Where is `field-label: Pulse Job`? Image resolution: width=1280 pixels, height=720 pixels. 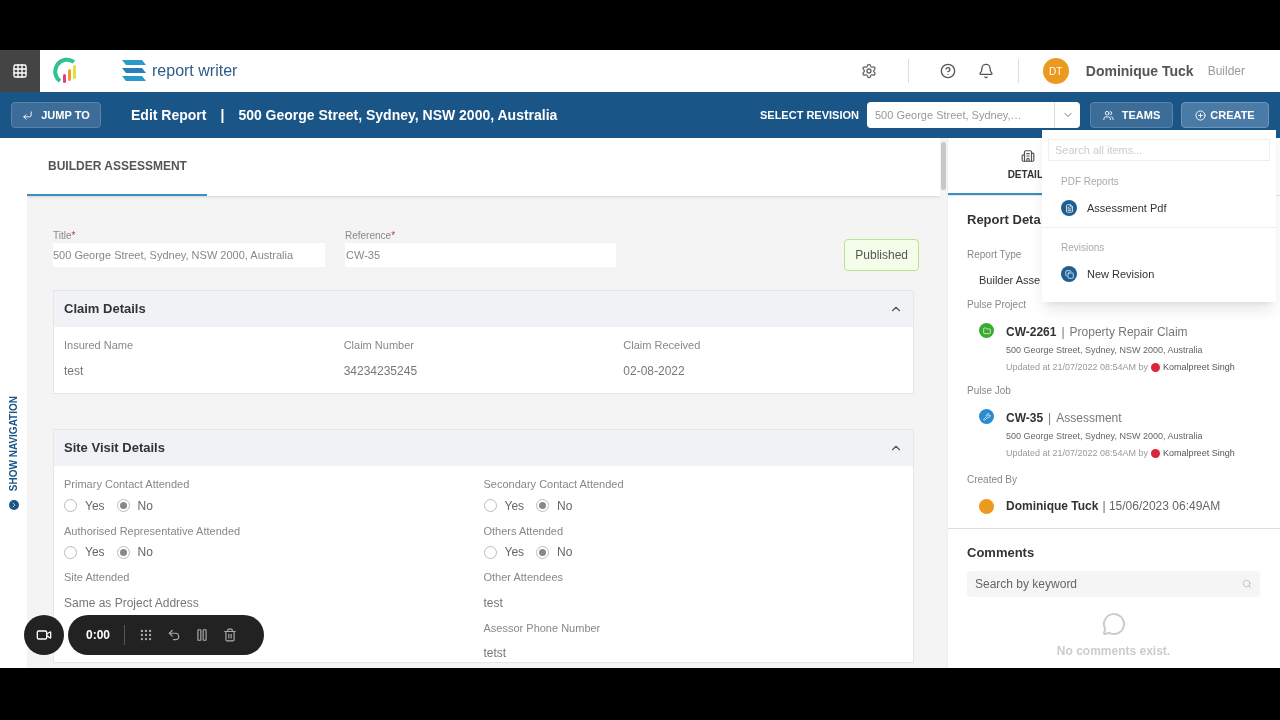 field-label: Pulse Job is located at coordinates (989, 391).